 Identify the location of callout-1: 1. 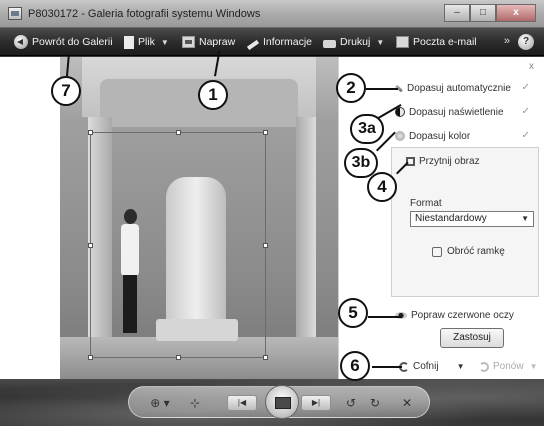
(213, 95).